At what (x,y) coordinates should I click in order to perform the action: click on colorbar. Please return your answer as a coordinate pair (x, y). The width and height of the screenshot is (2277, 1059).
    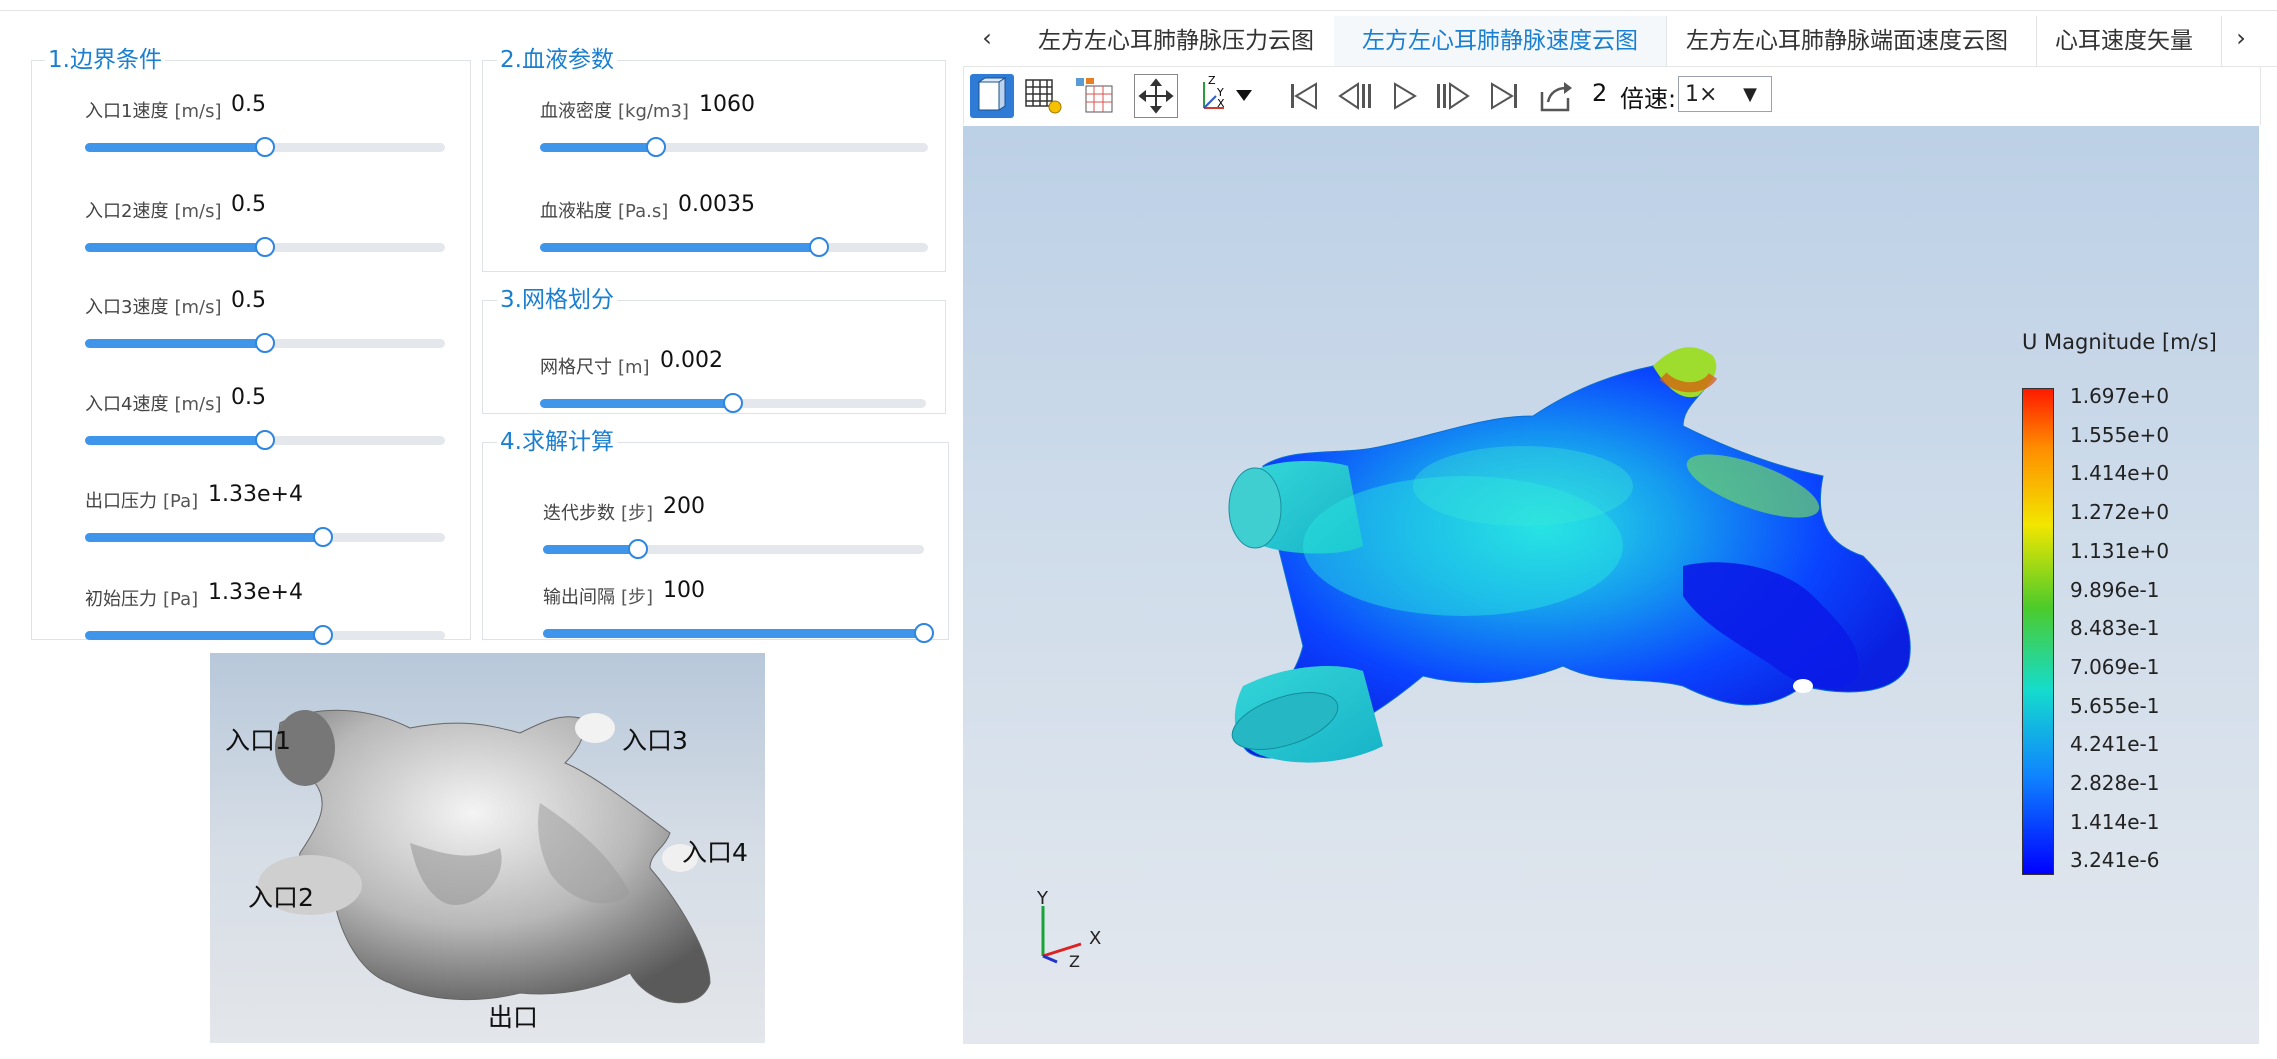
    Looking at the image, I should click on (2038, 631).